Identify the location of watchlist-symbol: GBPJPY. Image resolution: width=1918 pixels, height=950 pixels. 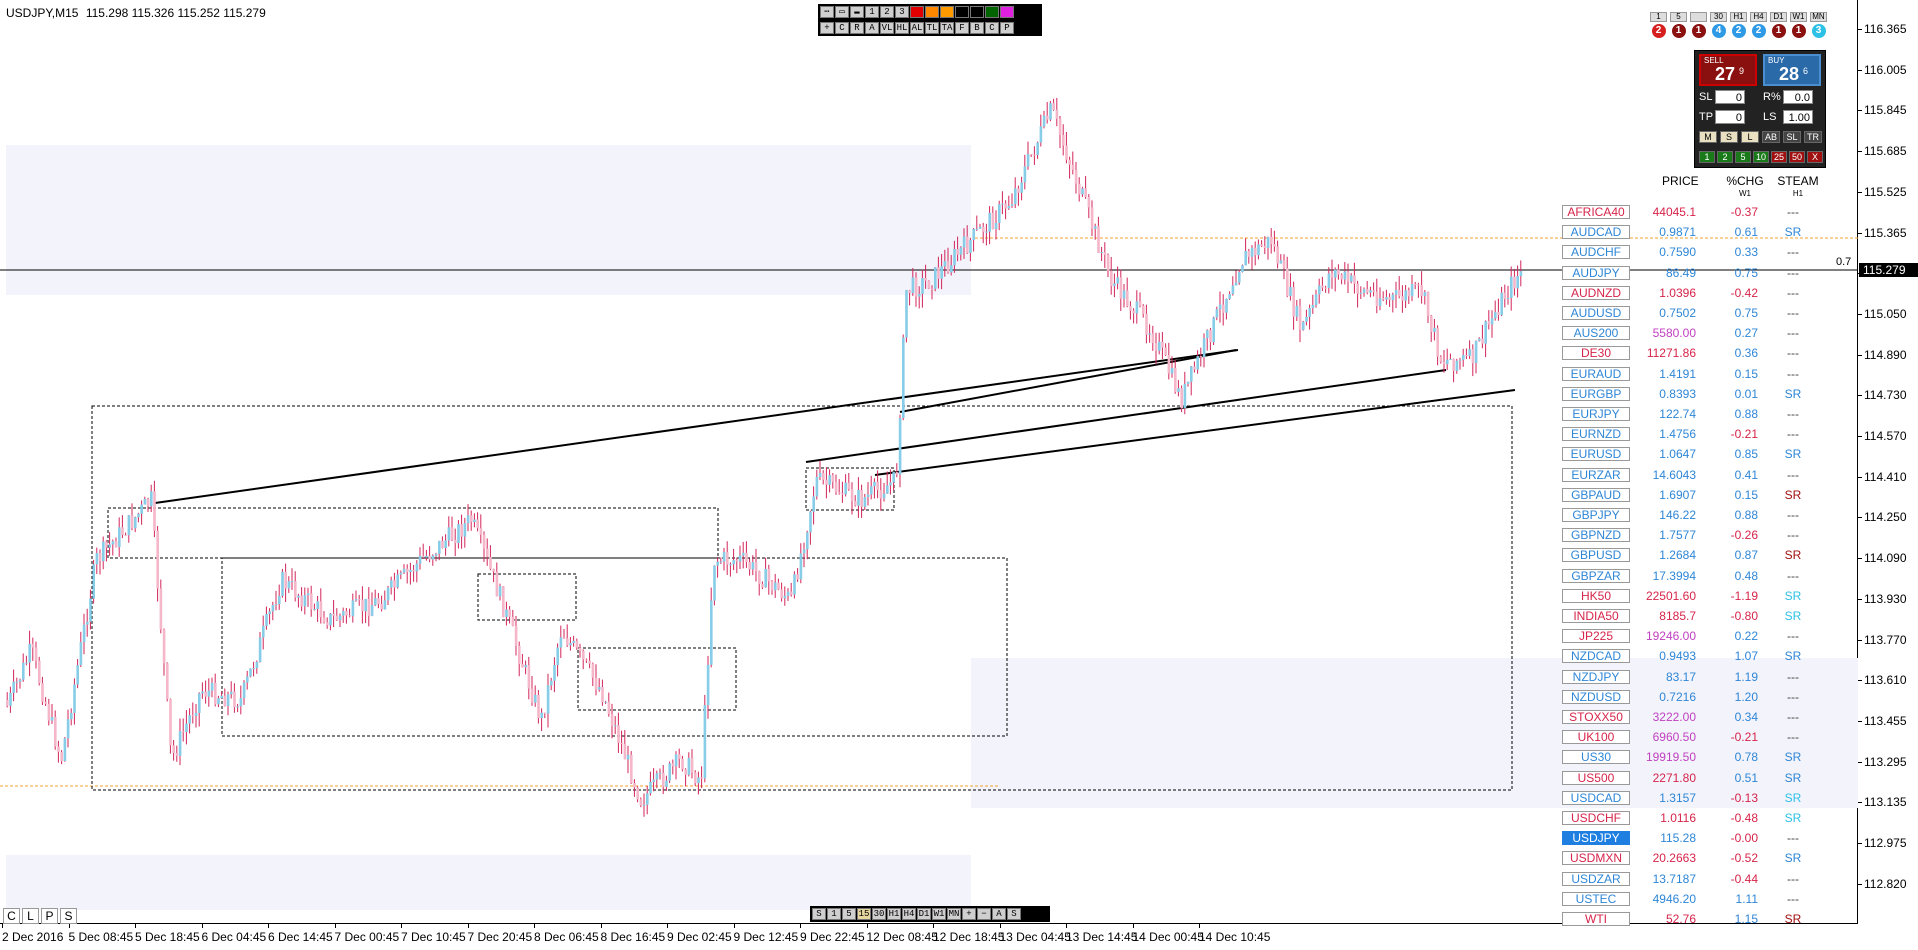
(1596, 515).